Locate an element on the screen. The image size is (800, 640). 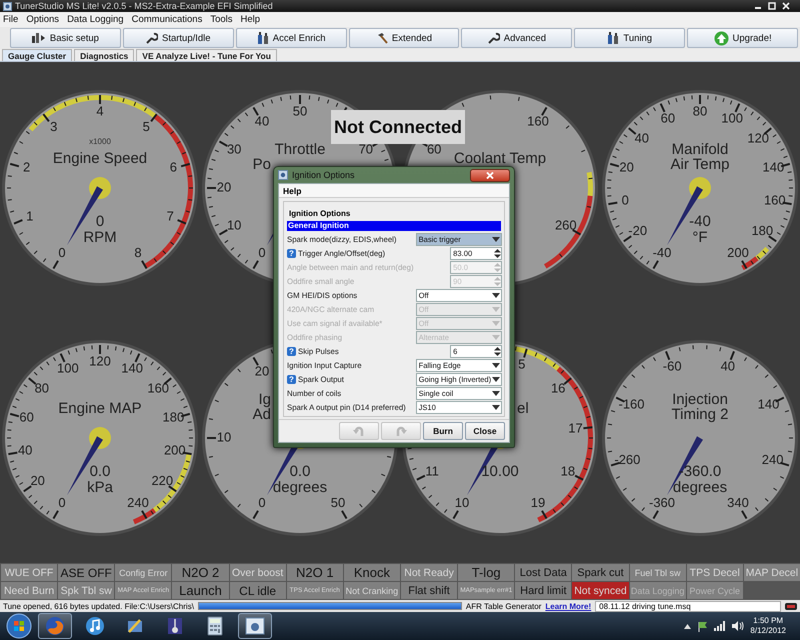
signal-icon is located at coordinates (720, 626).